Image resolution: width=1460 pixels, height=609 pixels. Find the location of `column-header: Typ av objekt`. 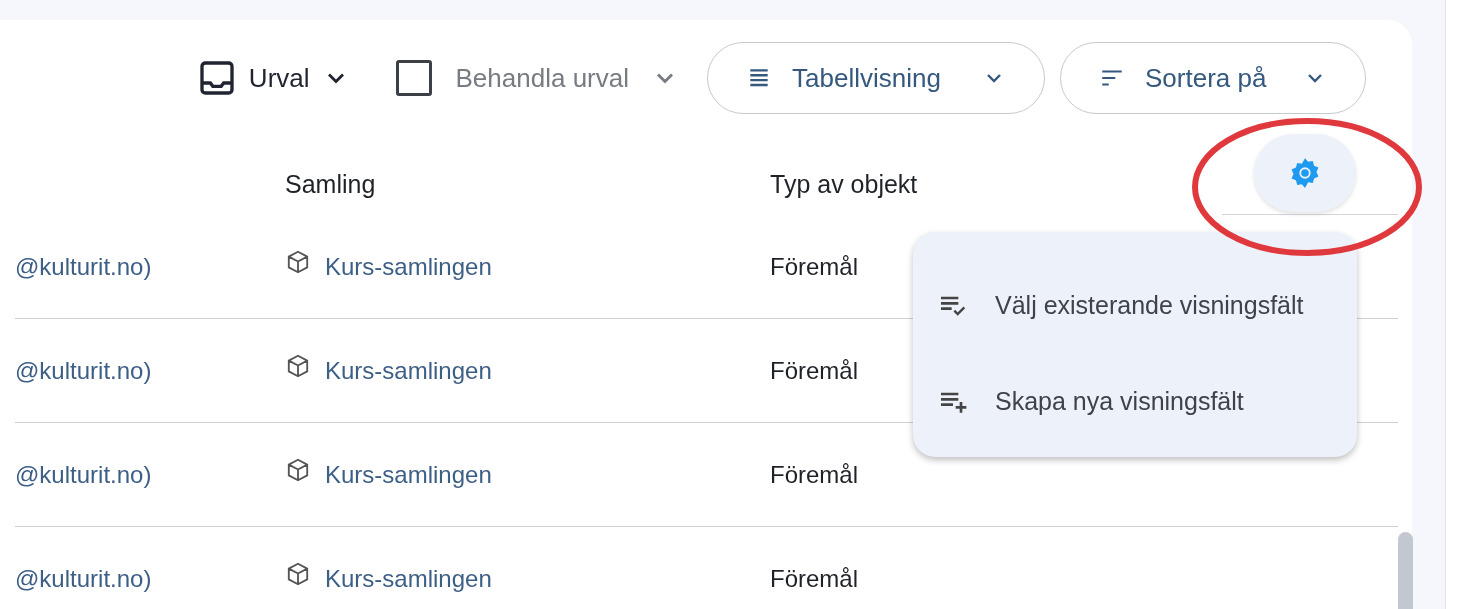

column-header: Typ av objekt is located at coordinates (996, 190).